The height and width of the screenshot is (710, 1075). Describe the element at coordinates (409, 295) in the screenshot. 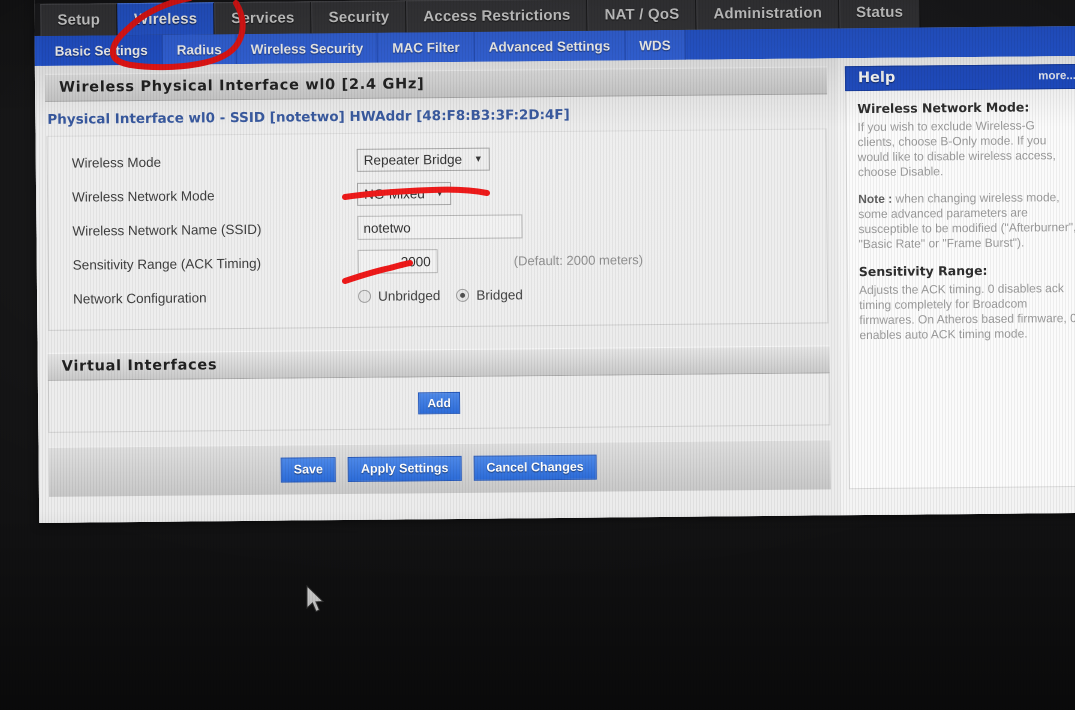

I see `radio-label: Unbridged` at that location.